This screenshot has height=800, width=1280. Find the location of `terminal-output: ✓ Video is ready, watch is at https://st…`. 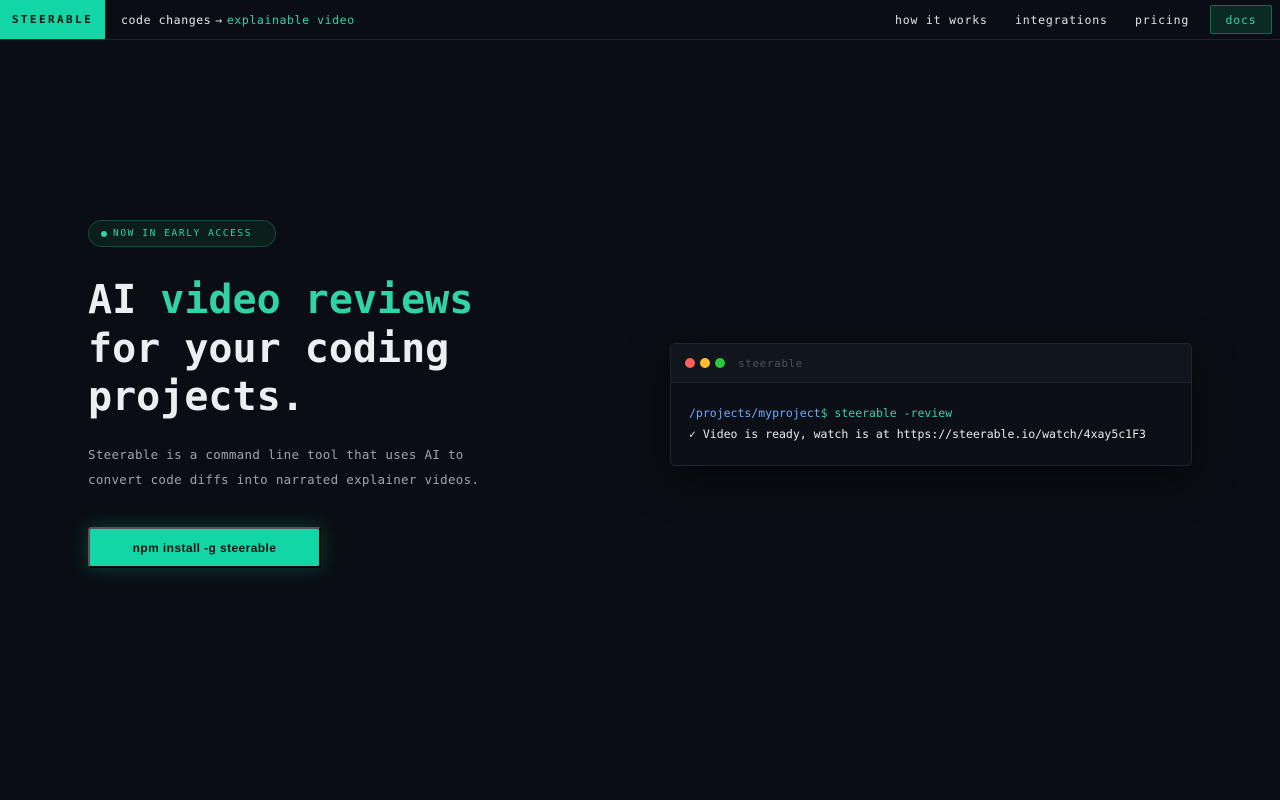

terminal-output: ✓ Video is ready, watch is at https://st… is located at coordinates (917, 434).